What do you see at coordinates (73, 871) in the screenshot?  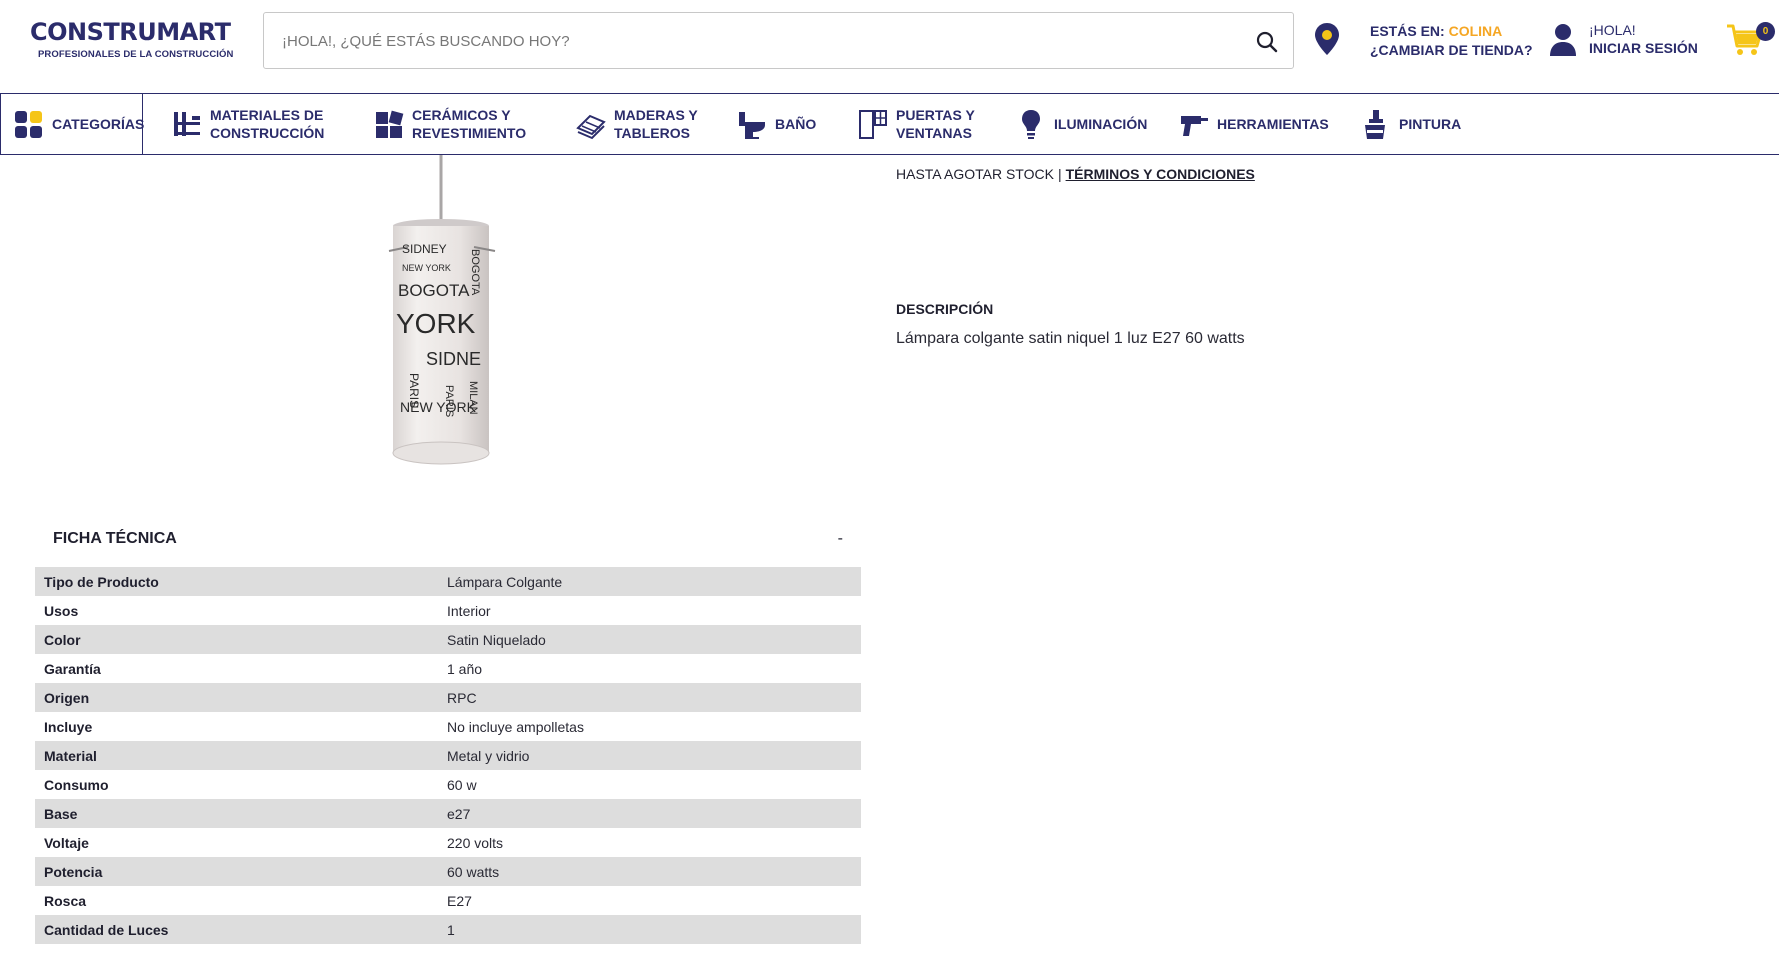 I see `spec-key: Potencia` at bounding box center [73, 871].